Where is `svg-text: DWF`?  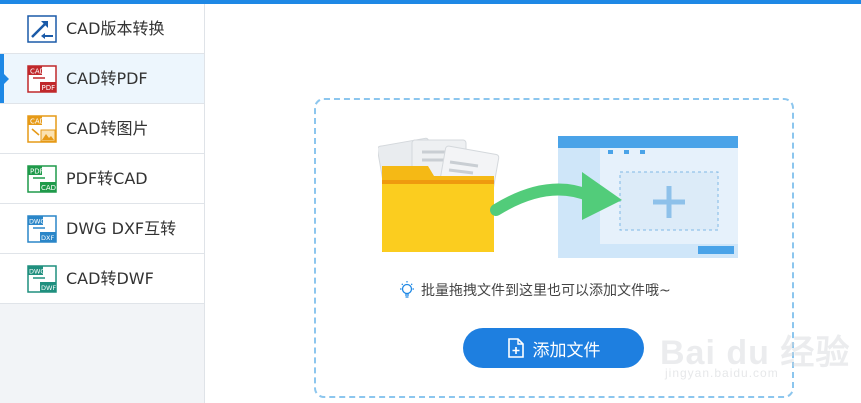
svg-text: DWF is located at coordinates (48, 288).